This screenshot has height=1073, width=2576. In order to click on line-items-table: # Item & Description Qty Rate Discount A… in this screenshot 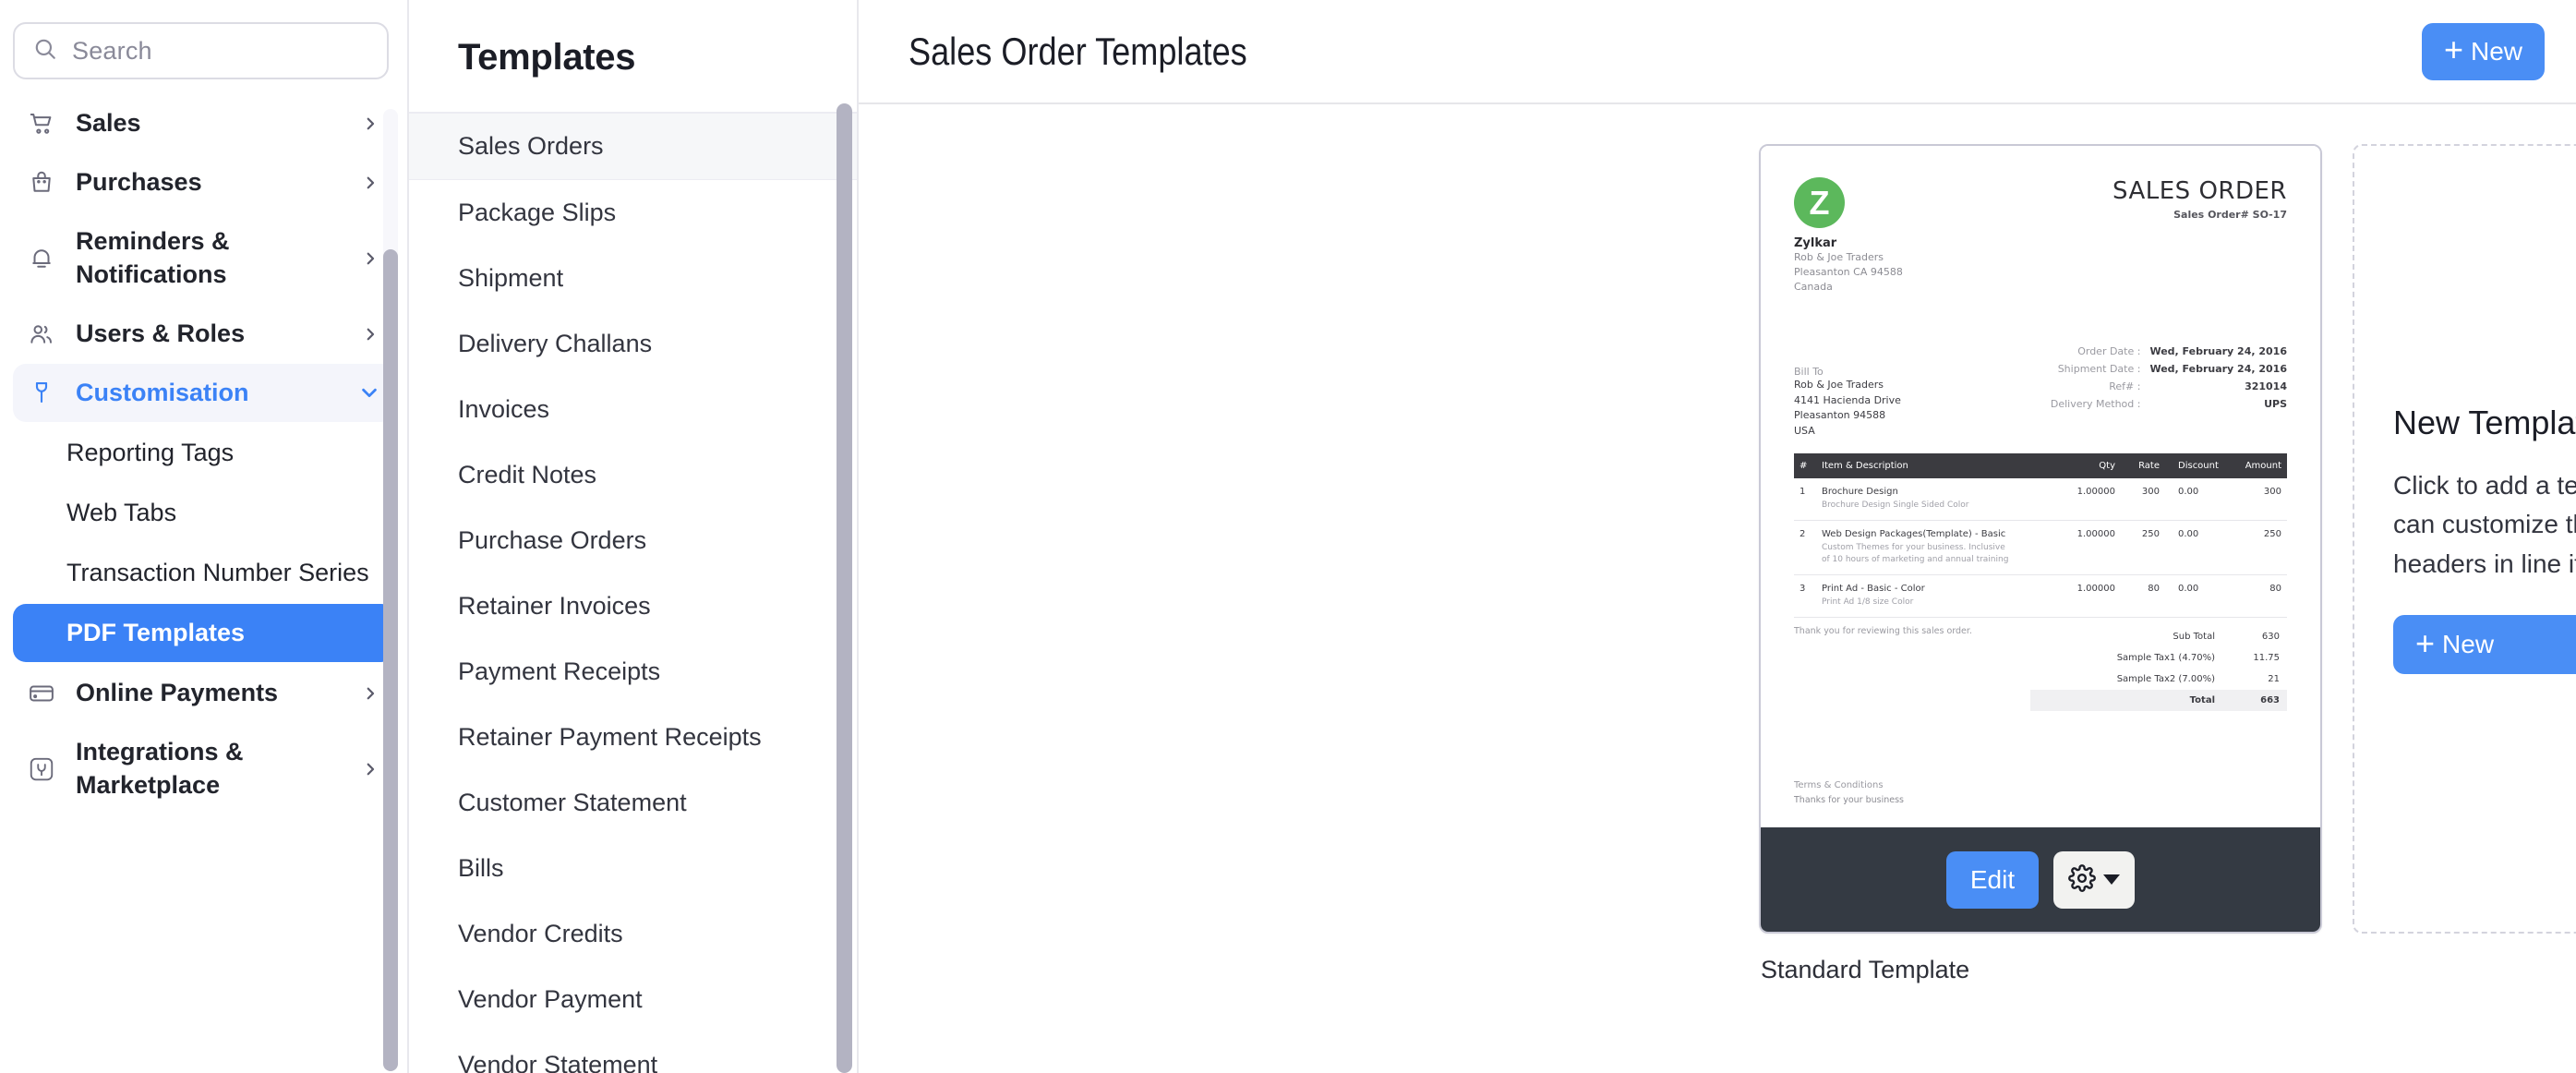, I will do `click(2040, 535)`.